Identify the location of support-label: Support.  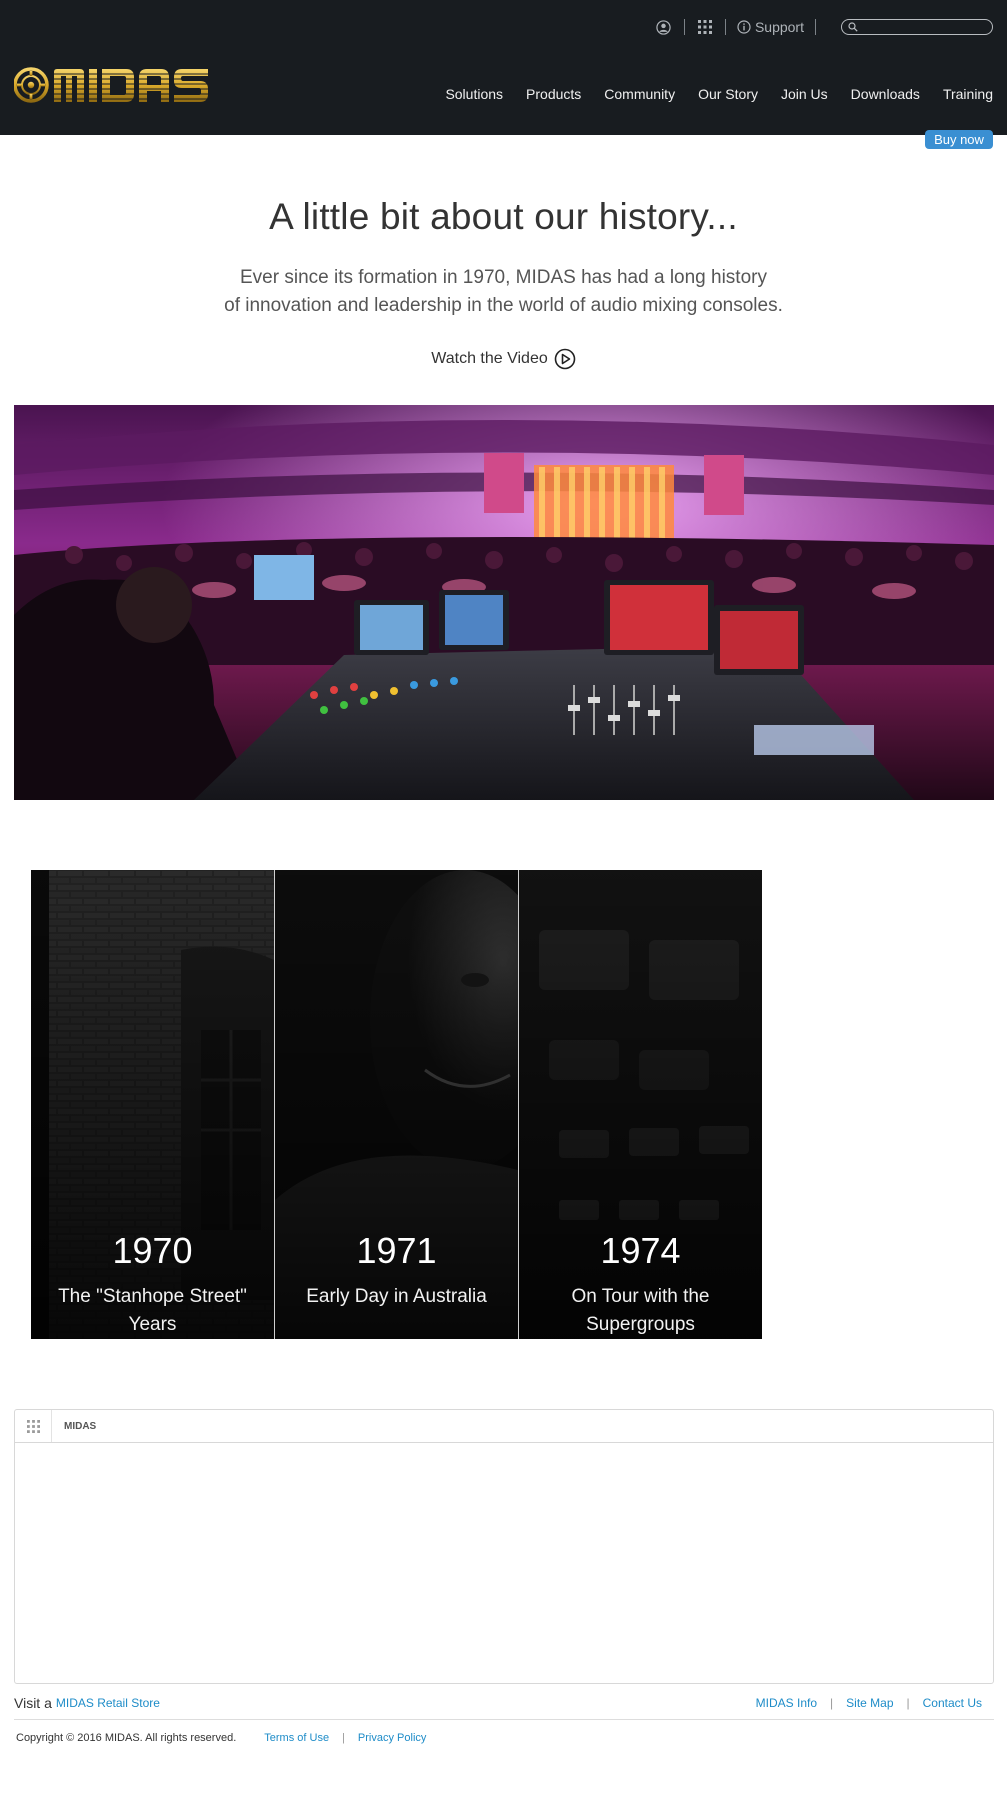
(779, 27).